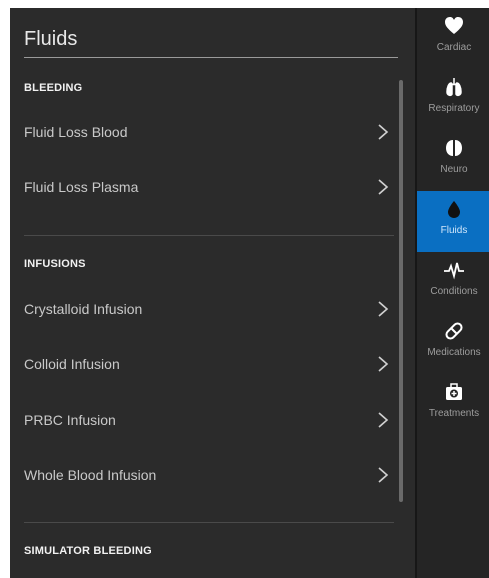 This screenshot has height=578, width=489. What do you see at coordinates (454, 169) in the screenshot?
I see `nav-label: Neuro` at bounding box center [454, 169].